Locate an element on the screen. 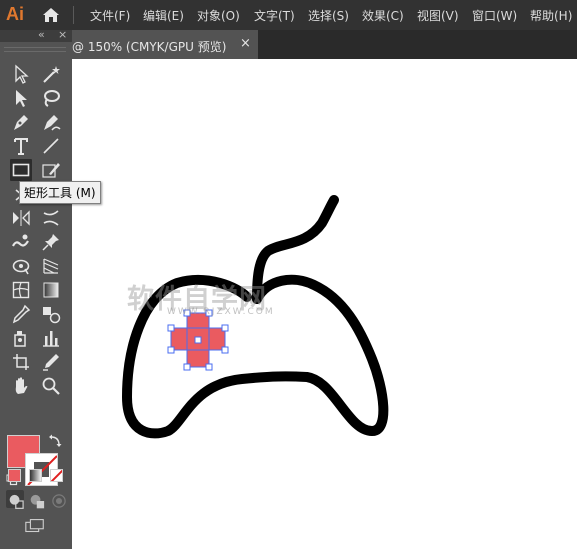  eyedropper-tool-icon is located at coordinates (21, 314).